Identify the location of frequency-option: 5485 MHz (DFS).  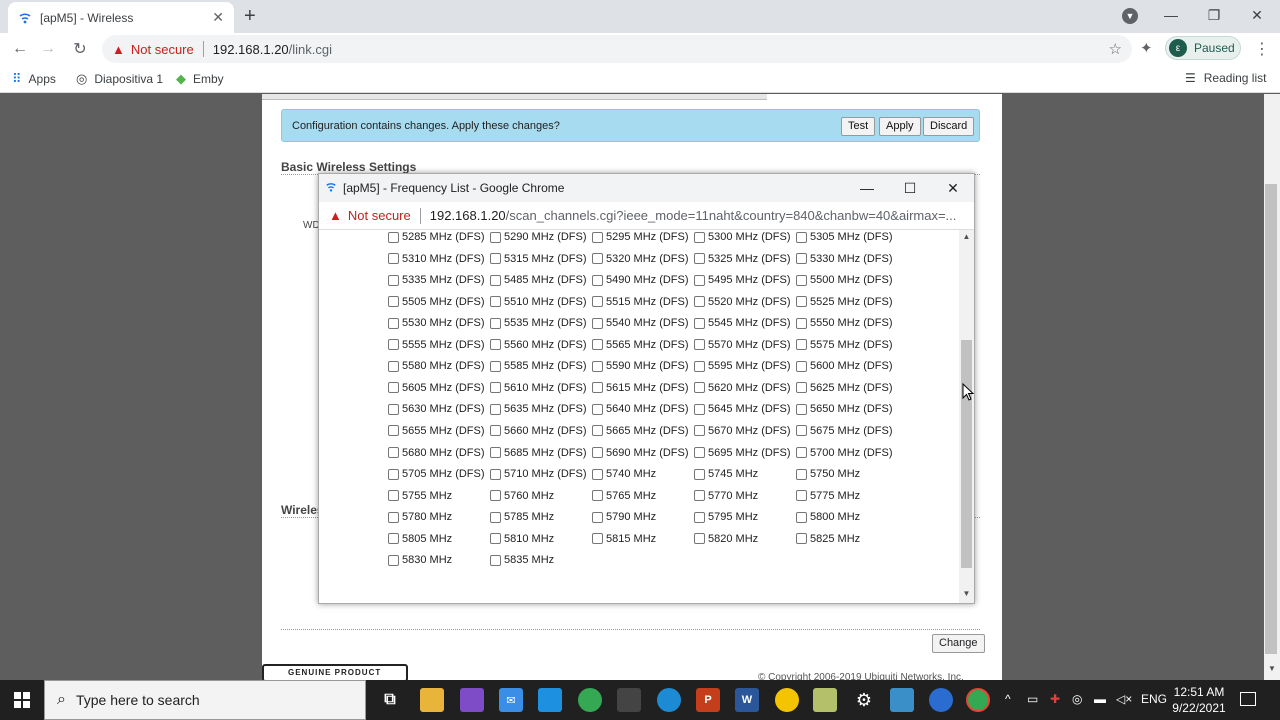
(538, 280).